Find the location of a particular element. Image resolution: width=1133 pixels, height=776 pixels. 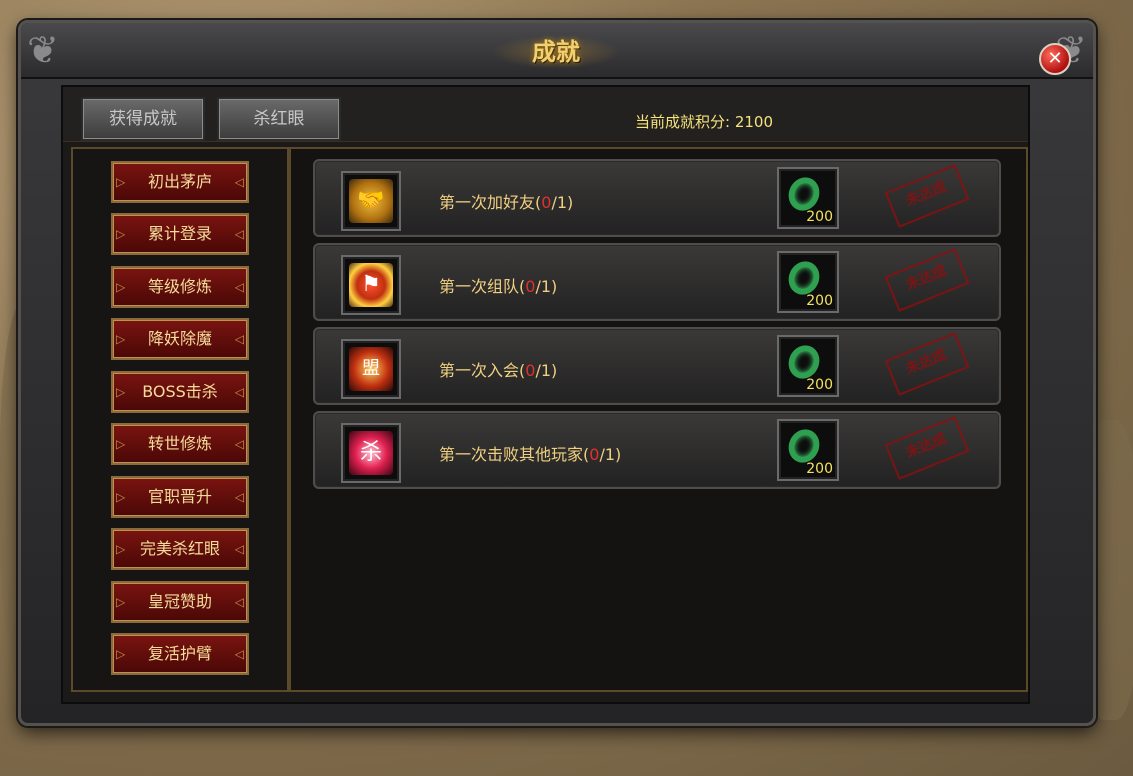

achievement-name: 第一次加好友 is located at coordinates (487, 202).